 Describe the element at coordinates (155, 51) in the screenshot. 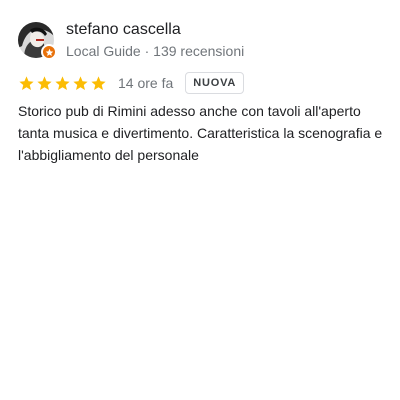

I see `author-meta: Local Guide · 139 recensioni` at that location.